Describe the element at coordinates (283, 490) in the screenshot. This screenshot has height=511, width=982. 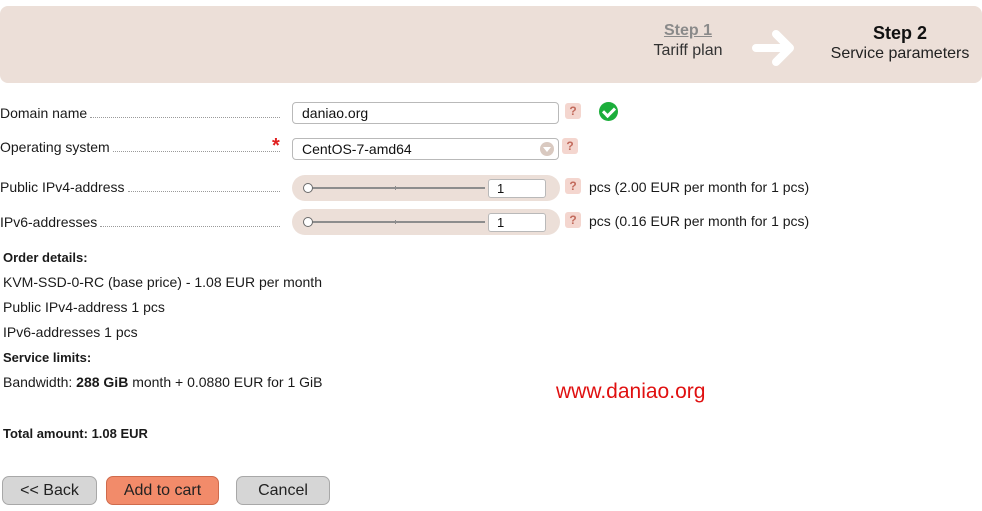
I see `cancel-button: Cancel` at that location.